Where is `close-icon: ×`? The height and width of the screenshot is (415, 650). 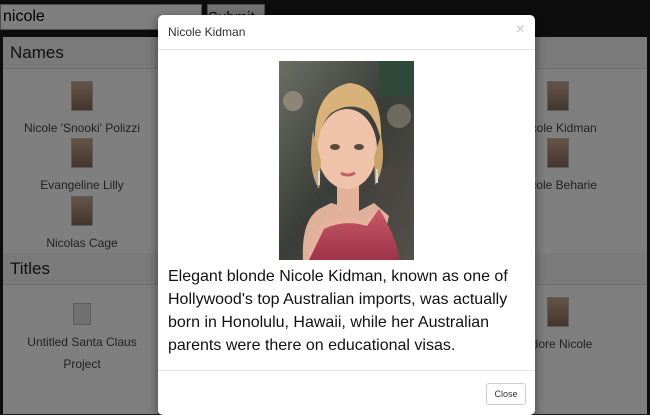 close-icon: × is located at coordinates (520, 30).